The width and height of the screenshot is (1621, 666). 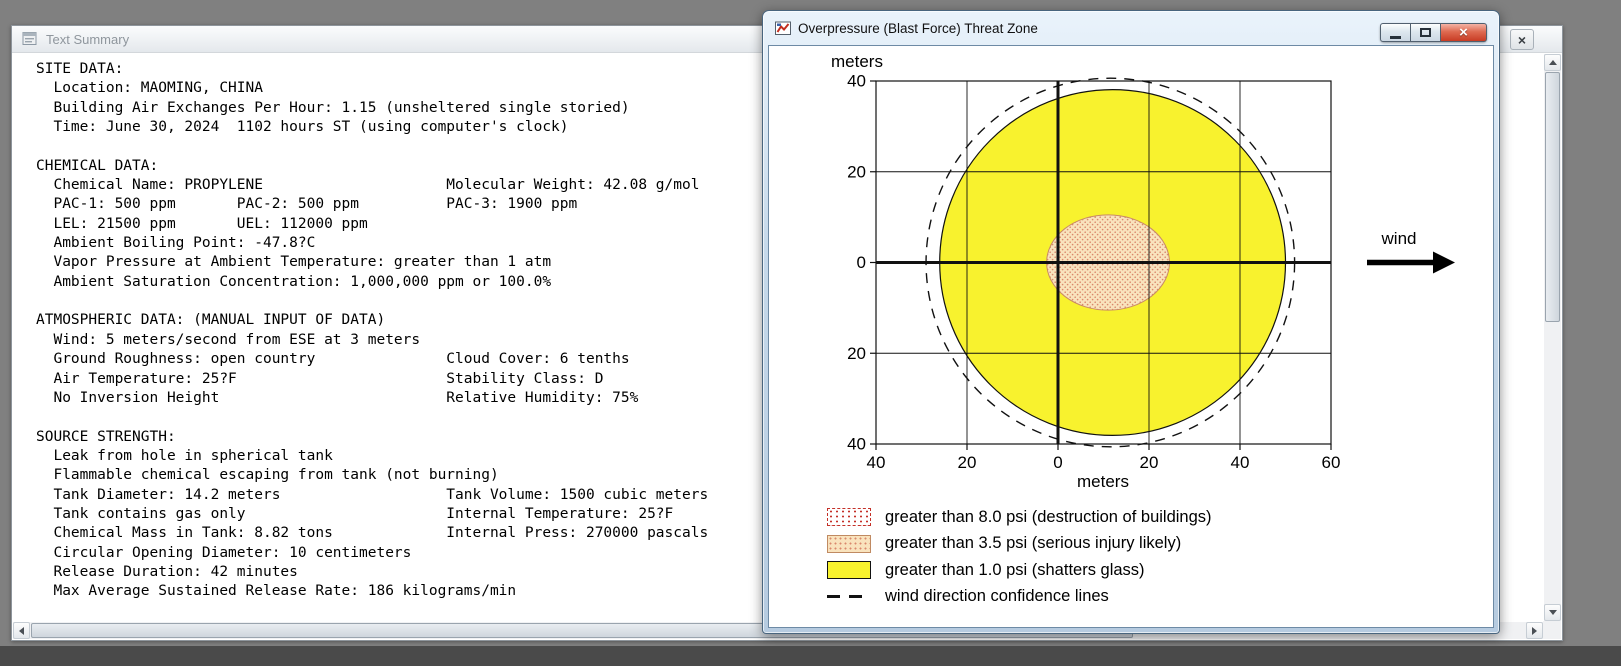 What do you see at coordinates (1522, 39) in the screenshot?
I see `text-summary-close-button: ×` at bounding box center [1522, 39].